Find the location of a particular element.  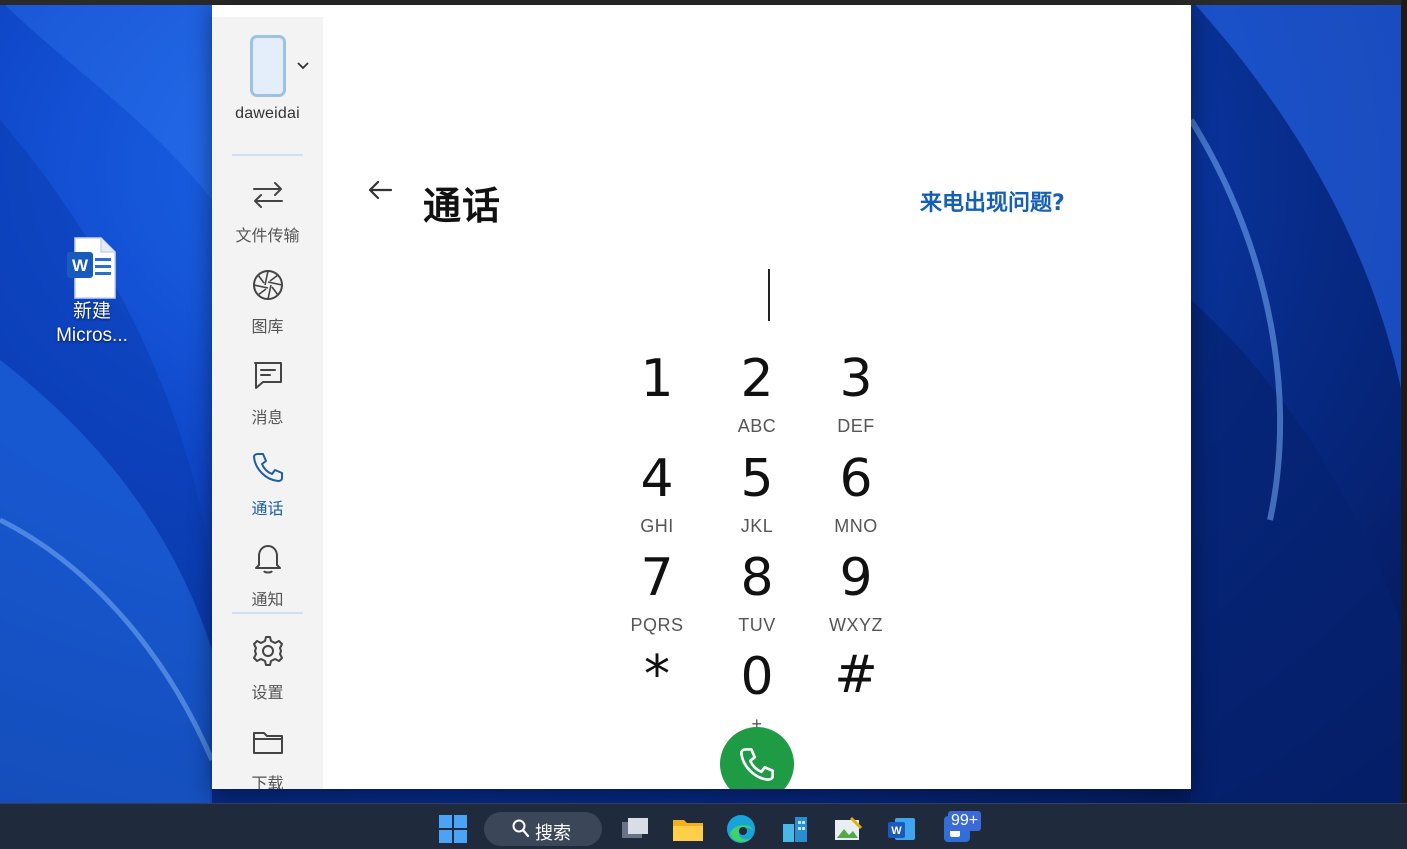

keypad-key-star: * is located at coordinates (657, 690).